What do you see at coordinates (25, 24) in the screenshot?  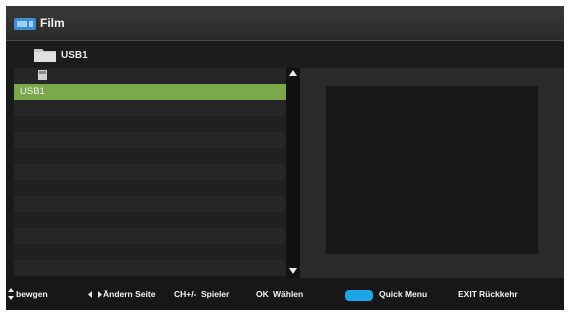 I see `film-icon` at bounding box center [25, 24].